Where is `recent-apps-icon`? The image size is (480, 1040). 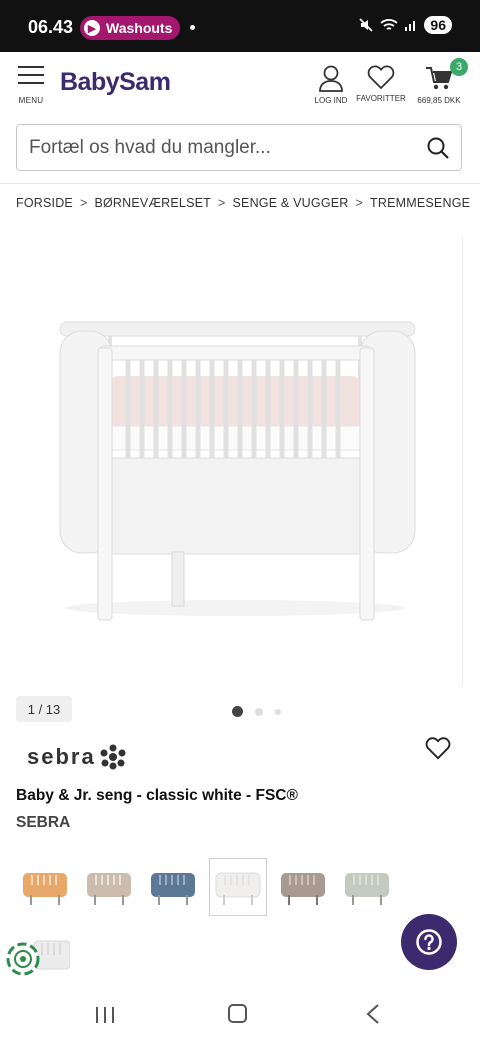 recent-apps-icon is located at coordinates (105, 1015).